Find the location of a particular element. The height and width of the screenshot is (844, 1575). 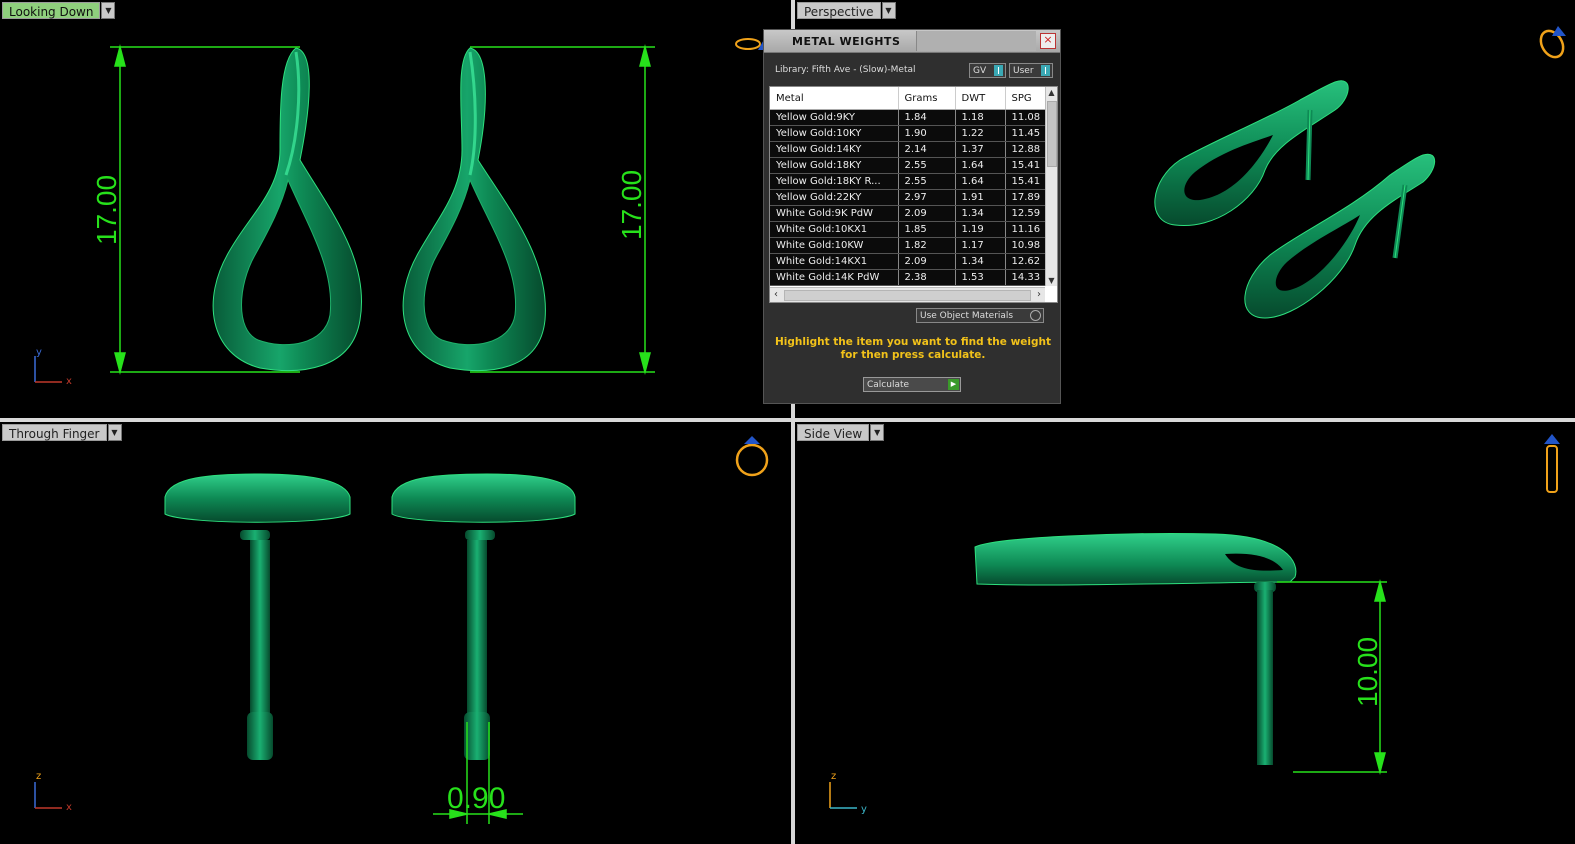

viewport-label-perspective: Perspective ▼ is located at coordinates (846, 10).